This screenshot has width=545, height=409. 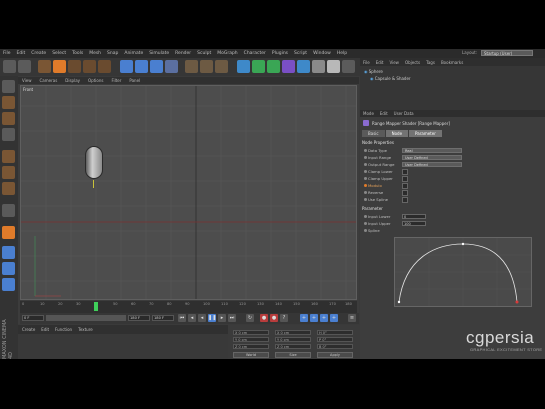 What do you see at coordinates (163, 318) in the screenshot?
I see `current-frame-field: 180 F` at bounding box center [163, 318].